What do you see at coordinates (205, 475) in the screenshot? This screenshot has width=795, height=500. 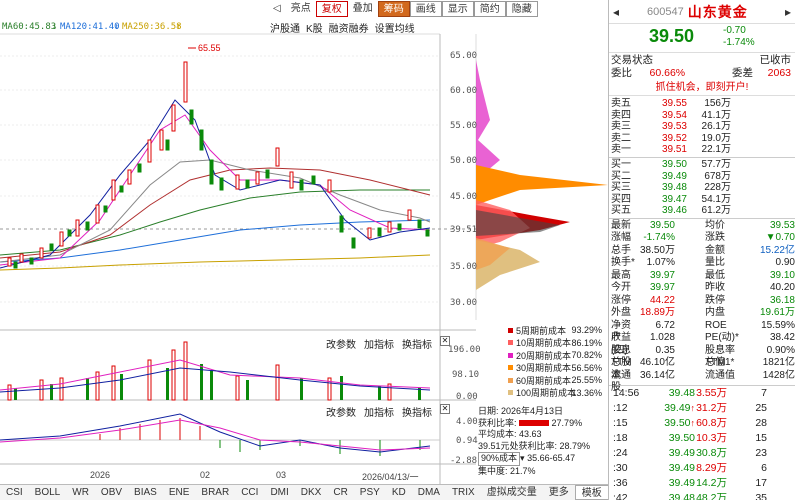 I see `date-label: 02` at bounding box center [205, 475].